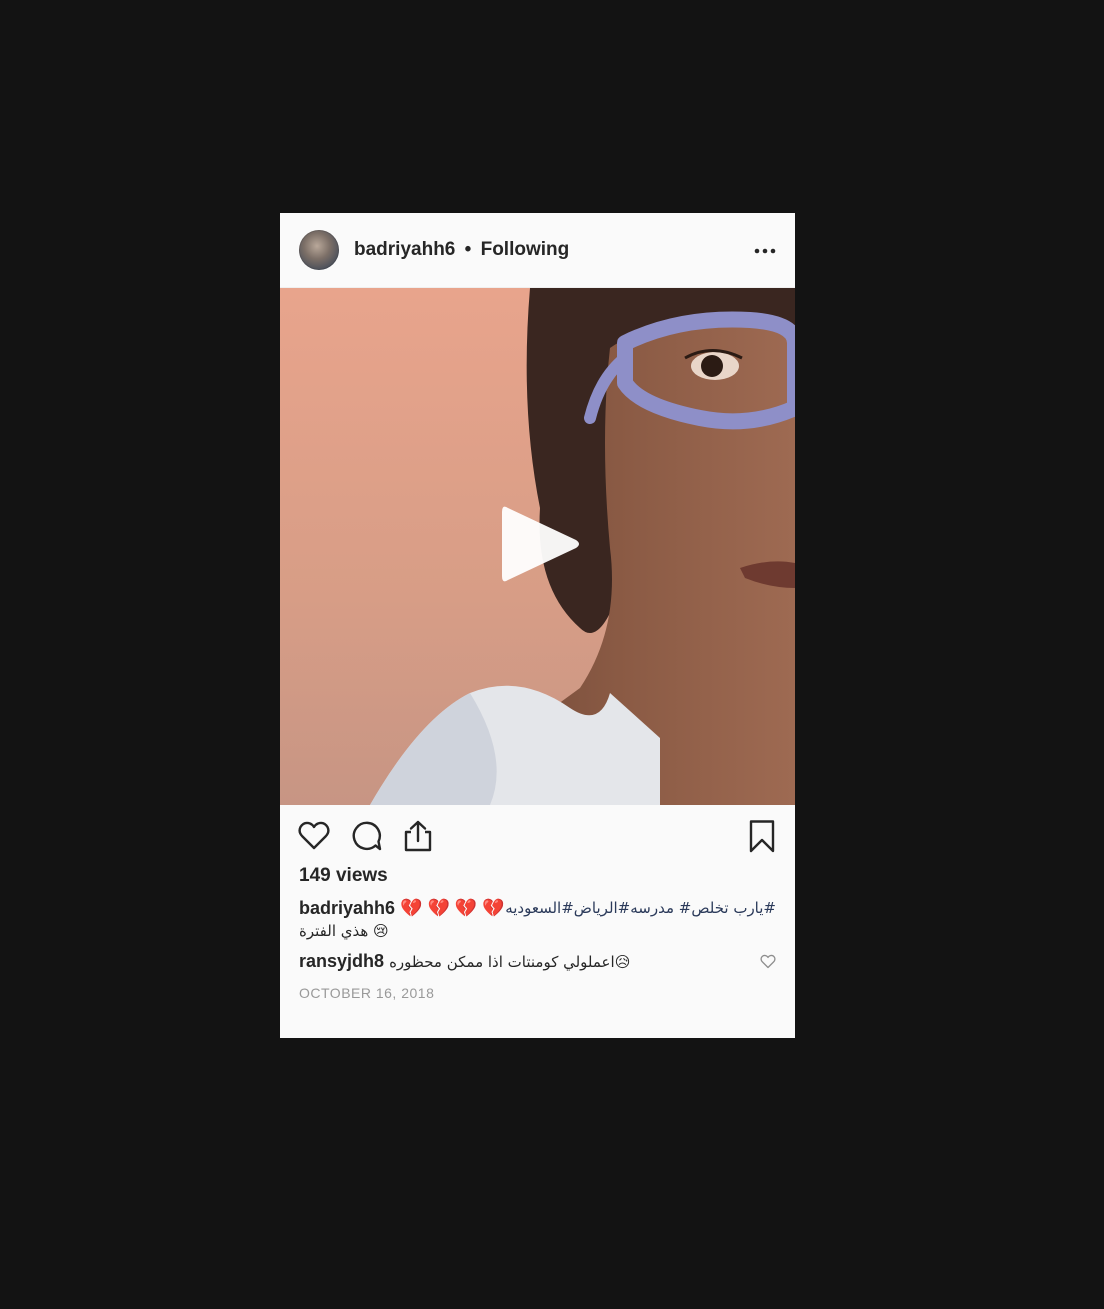 The height and width of the screenshot is (1309, 1104). I want to click on view-count: 149 views, so click(343, 876).